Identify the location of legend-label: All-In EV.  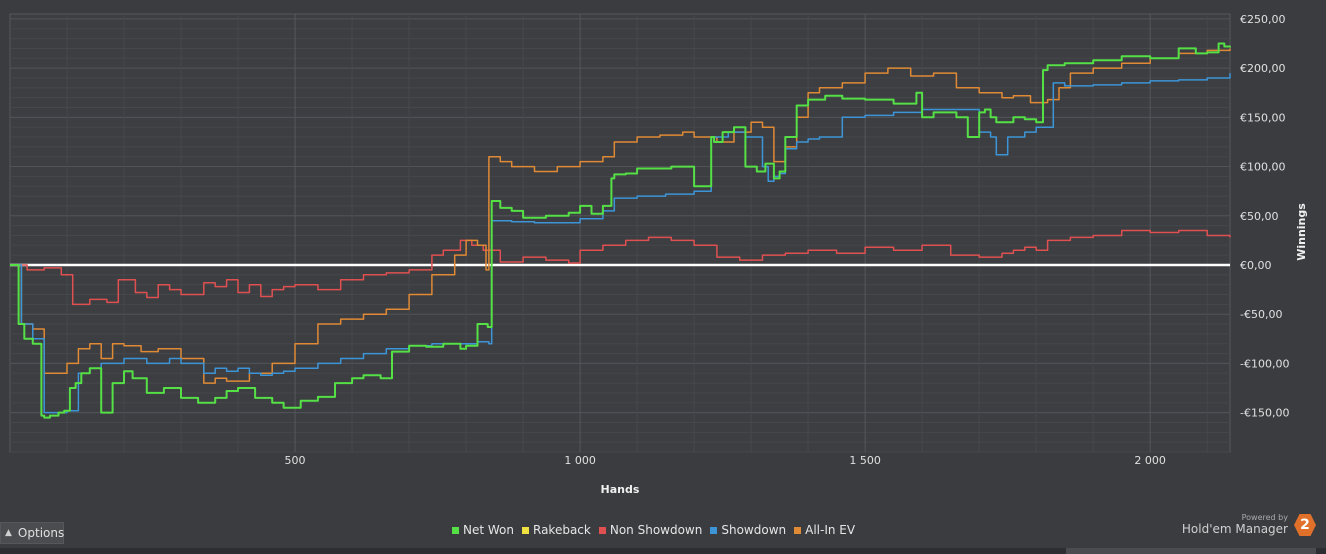
(830, 530).